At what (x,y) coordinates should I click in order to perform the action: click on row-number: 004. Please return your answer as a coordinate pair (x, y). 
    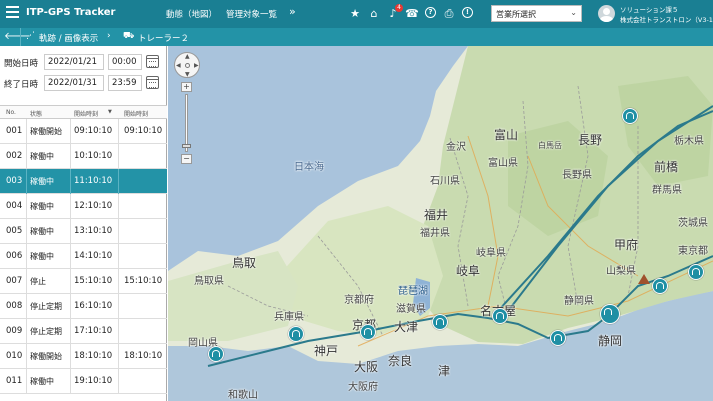
    Looking at the image, I should click on (14, 206).